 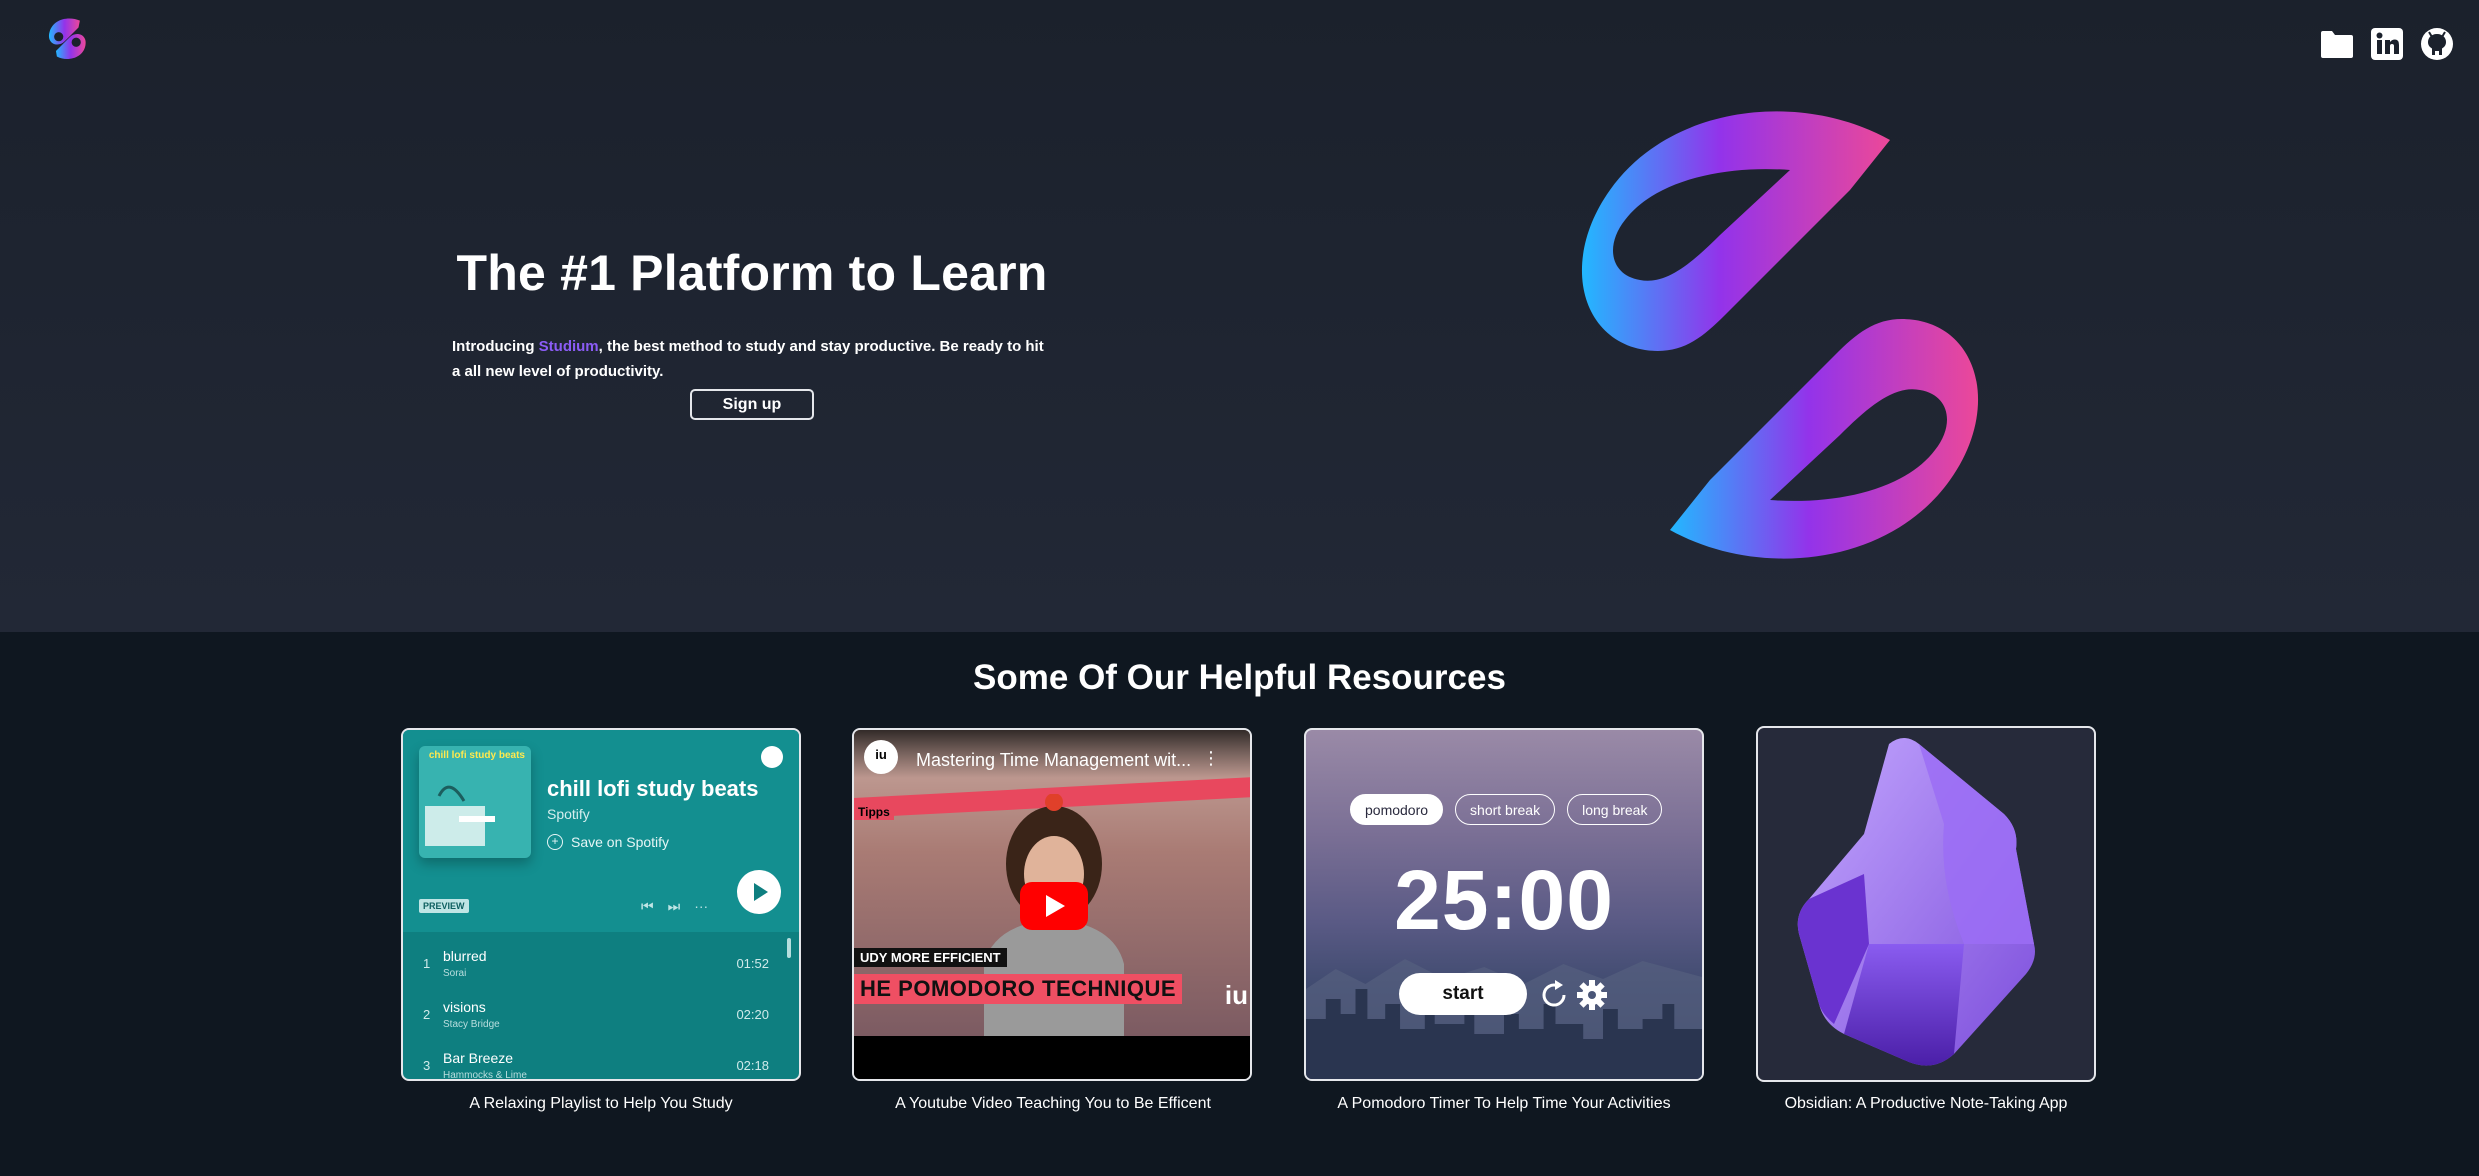 I want to click on tab-short-break: short break, so click(x=1505, y=809).